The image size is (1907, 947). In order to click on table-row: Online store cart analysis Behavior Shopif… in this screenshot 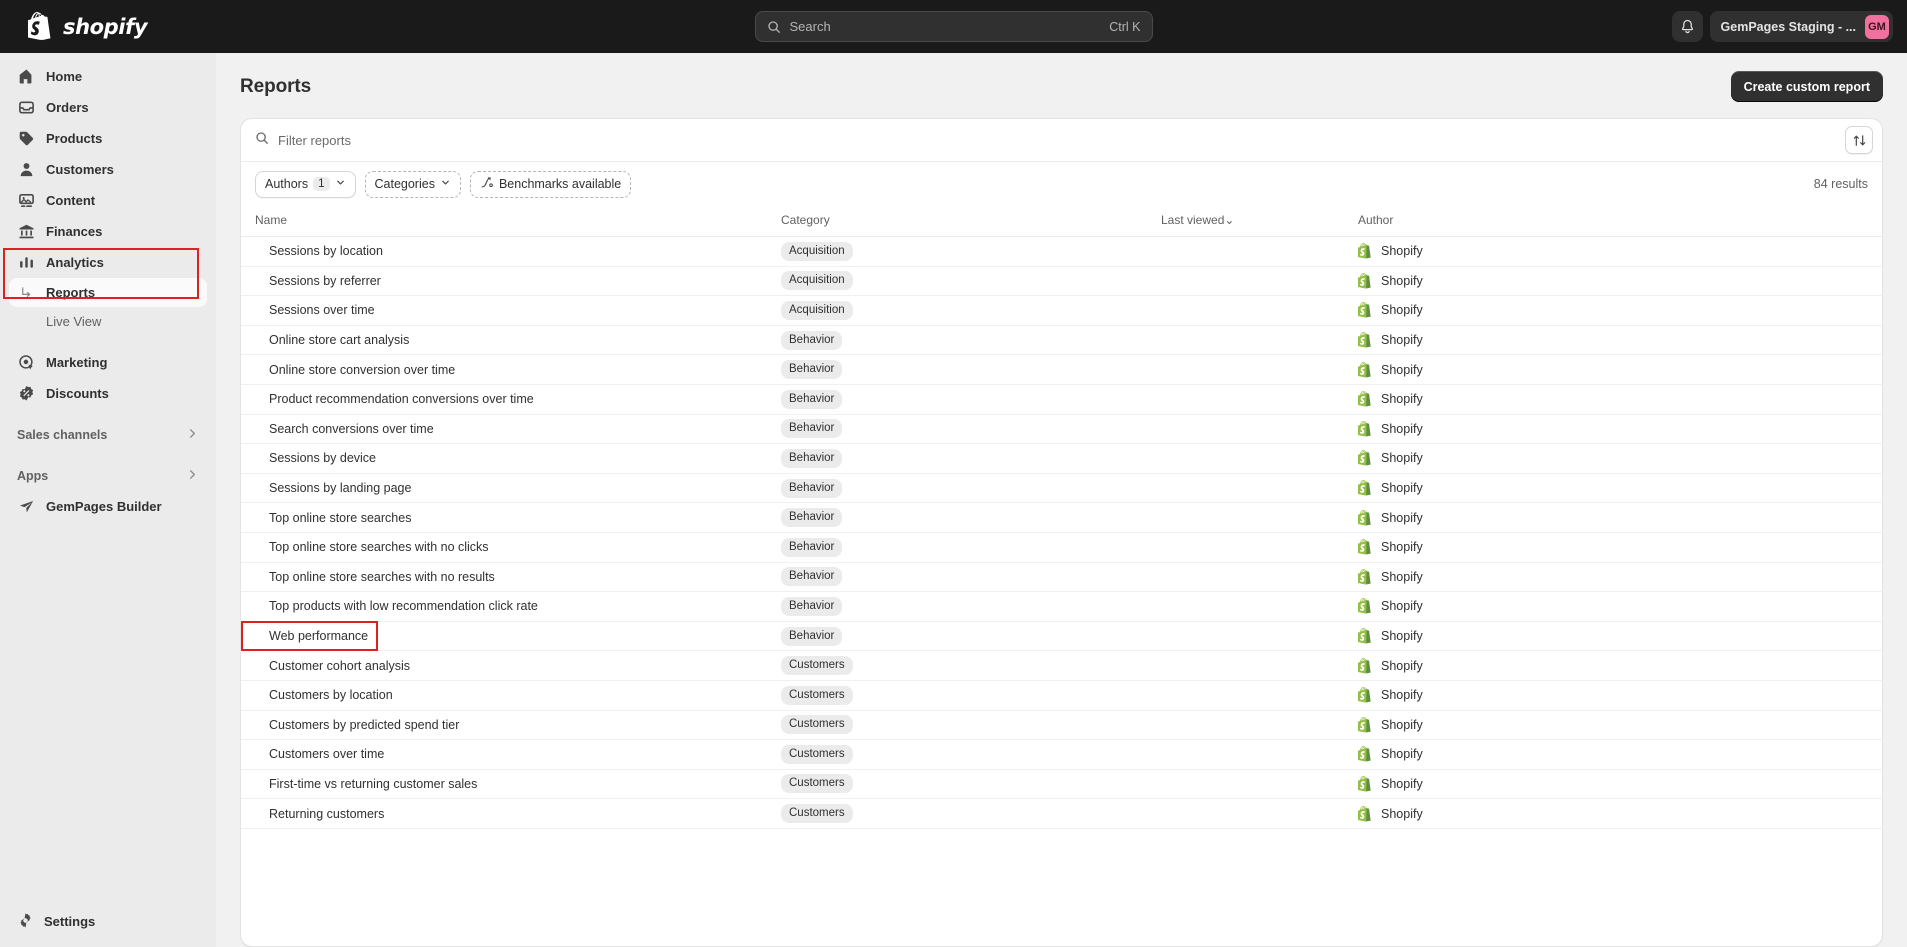, I will do `click(1061, 340)`.